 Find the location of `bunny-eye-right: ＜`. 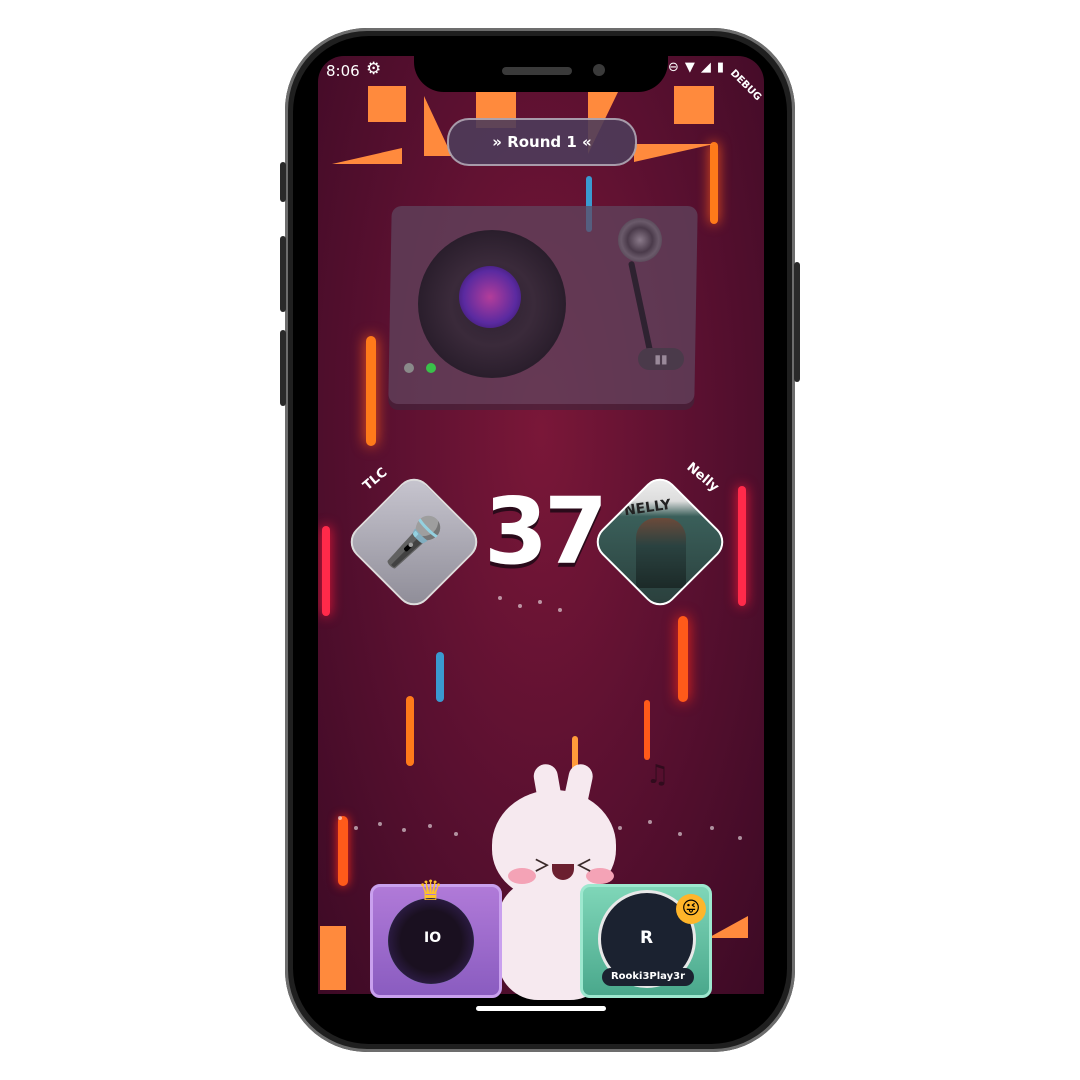

bunny-eye-right: ＜ is located at coordinates (584, 865).